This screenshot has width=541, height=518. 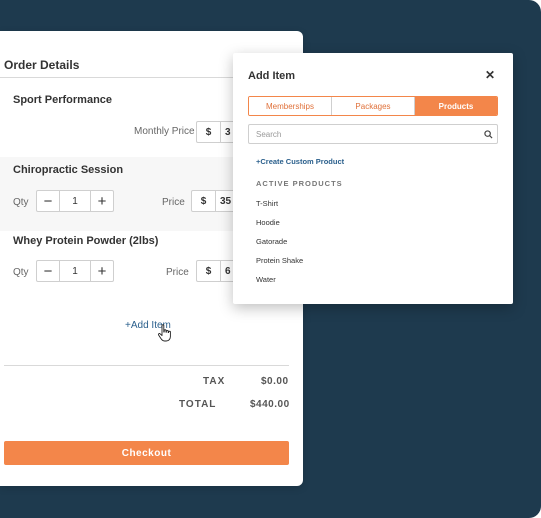 I want to click on tax-value: $0.00, so click(x=275, y=381).